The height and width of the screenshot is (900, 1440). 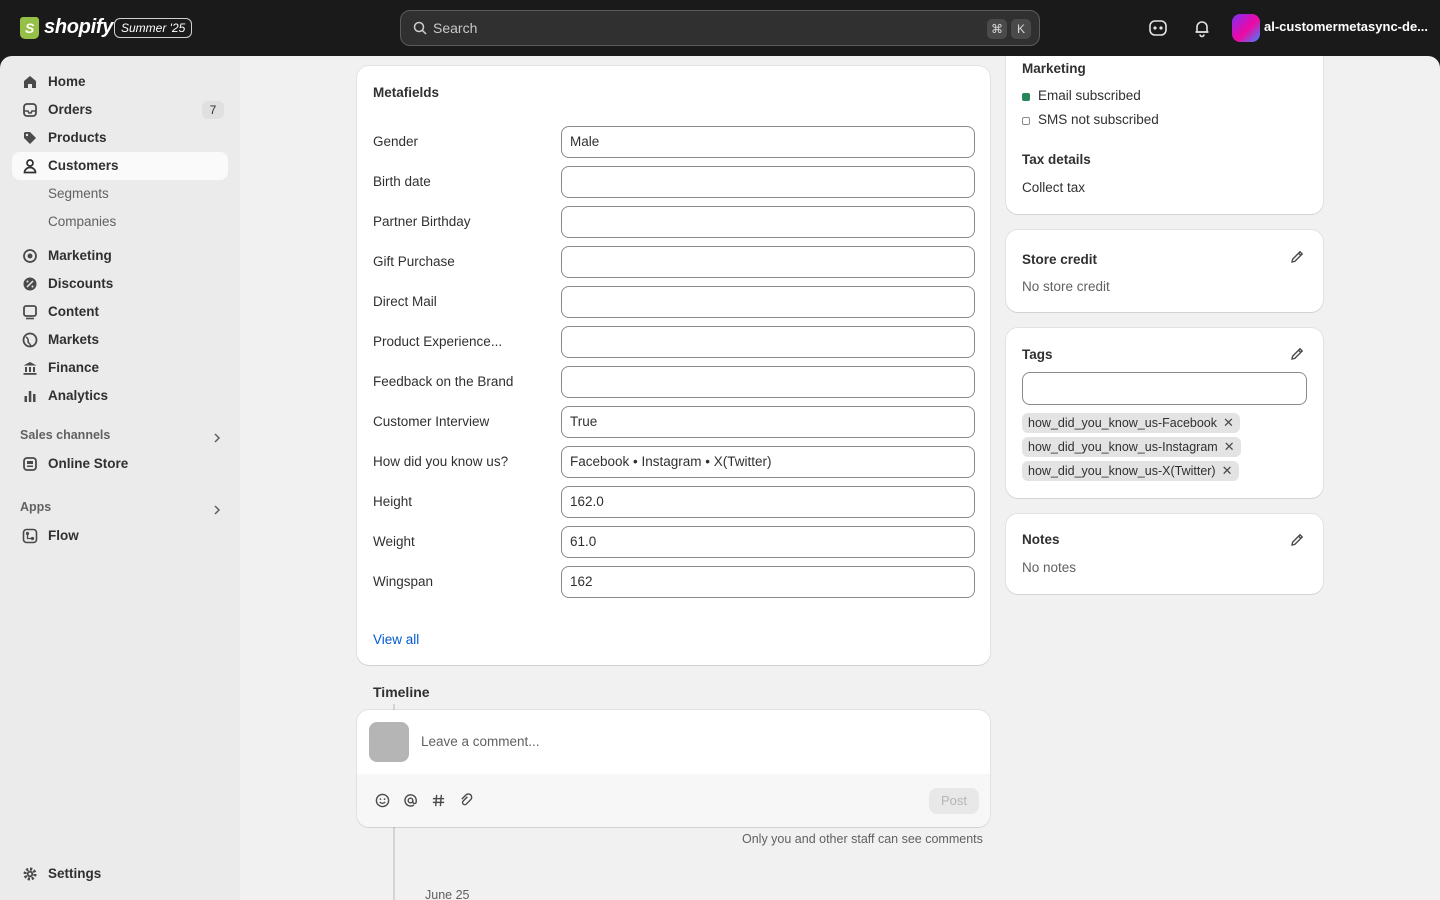 What do you see at coordinates (393, 501) in the screenshot?
I see `field-label-height: Height` at bounding box center [393, 501].